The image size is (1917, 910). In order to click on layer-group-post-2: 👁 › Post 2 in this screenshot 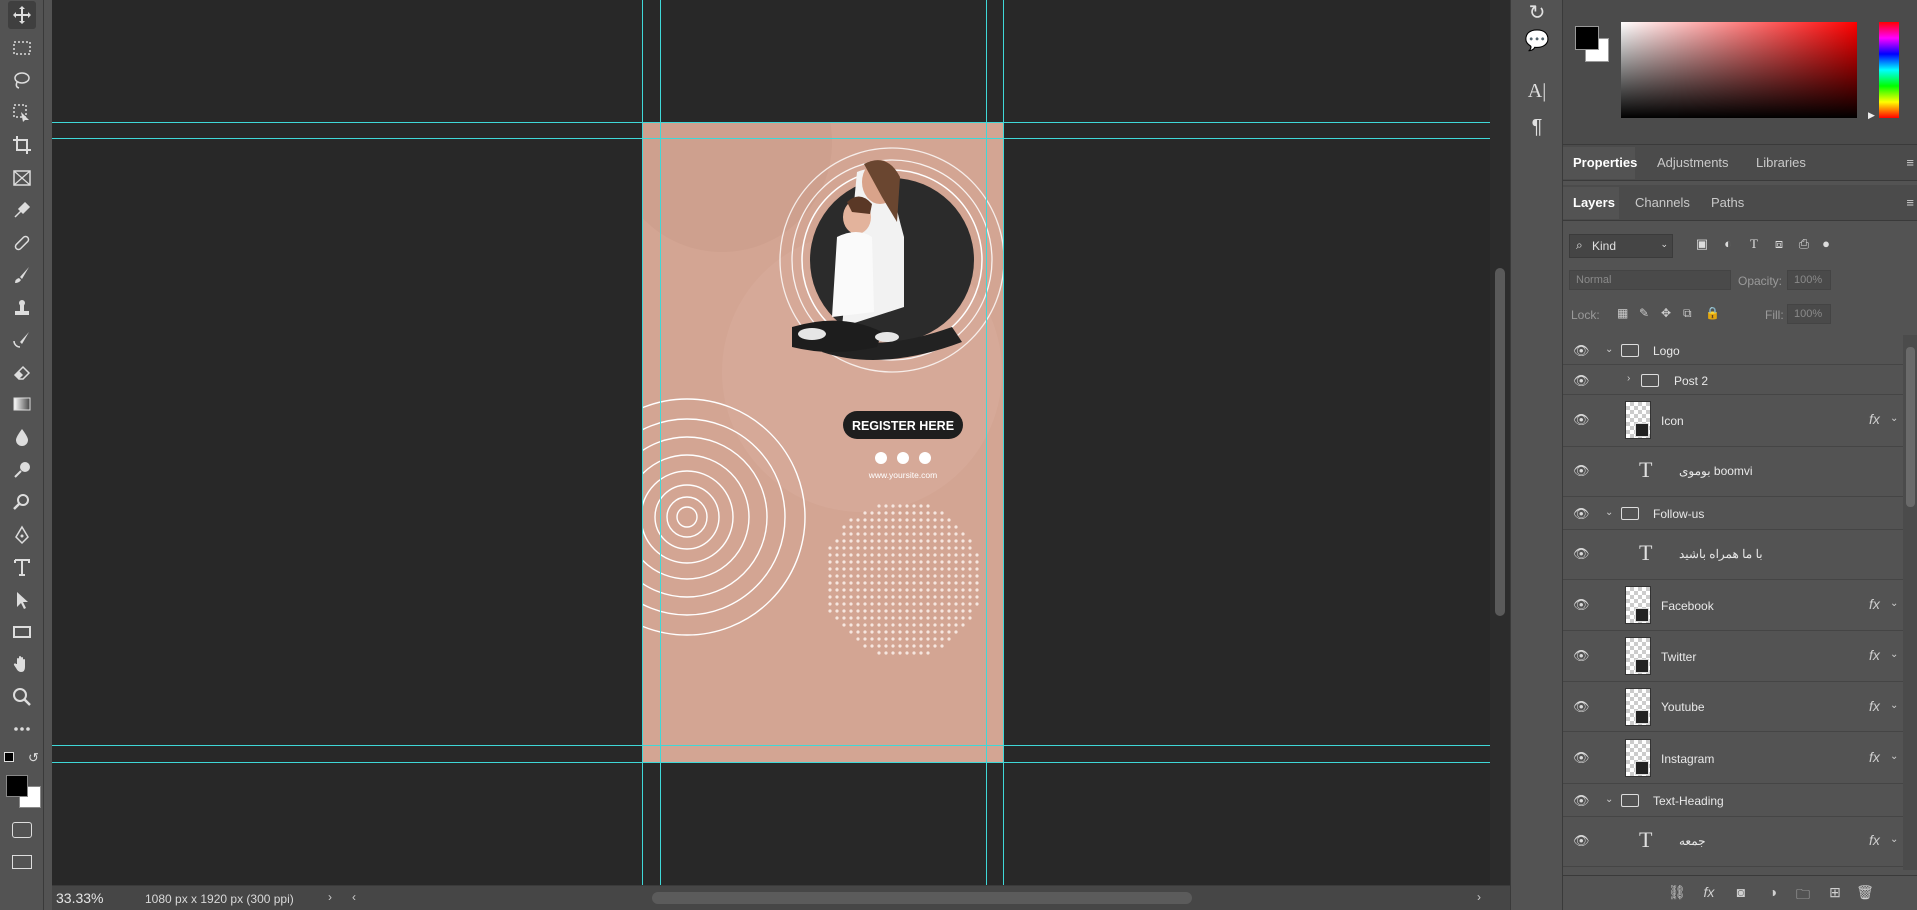, I will do `click(1733, 380)`.